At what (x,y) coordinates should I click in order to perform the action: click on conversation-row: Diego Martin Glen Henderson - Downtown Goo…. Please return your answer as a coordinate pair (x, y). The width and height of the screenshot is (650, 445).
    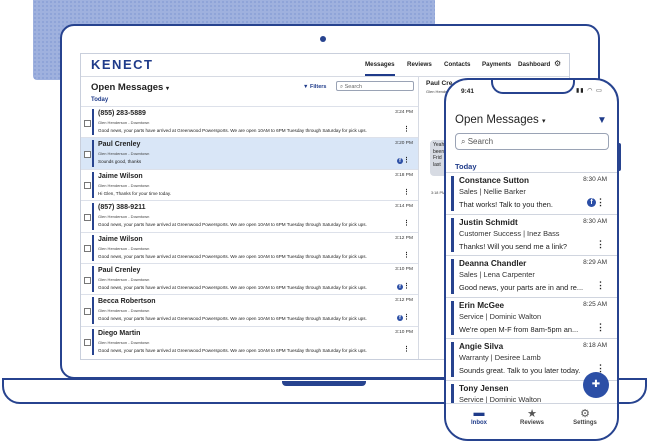
    Looking at the image, I should click on (249, 341).